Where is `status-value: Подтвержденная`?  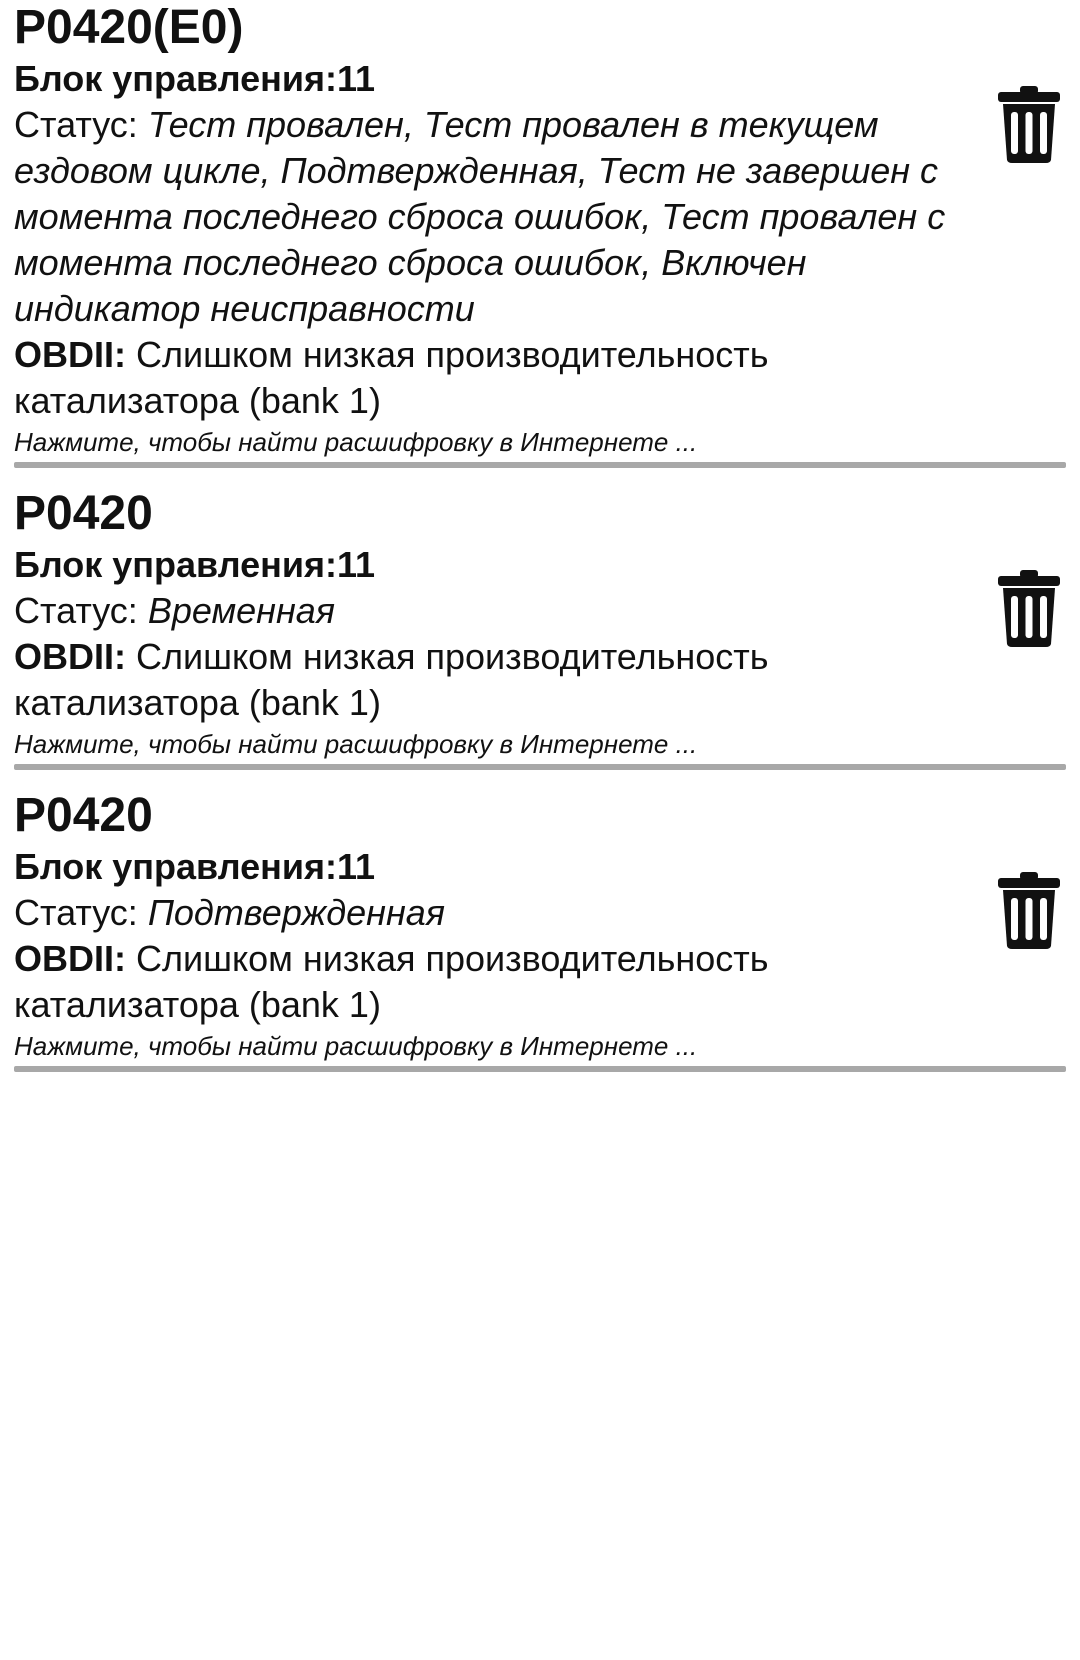
status-value: Подтвержденная is located at coordinates (296, 912).